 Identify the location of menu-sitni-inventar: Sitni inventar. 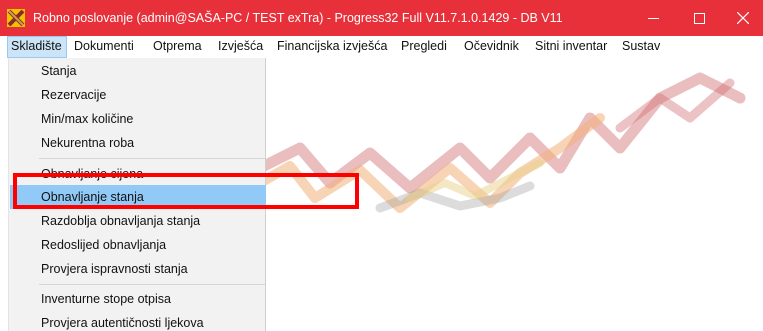
(571, 47).